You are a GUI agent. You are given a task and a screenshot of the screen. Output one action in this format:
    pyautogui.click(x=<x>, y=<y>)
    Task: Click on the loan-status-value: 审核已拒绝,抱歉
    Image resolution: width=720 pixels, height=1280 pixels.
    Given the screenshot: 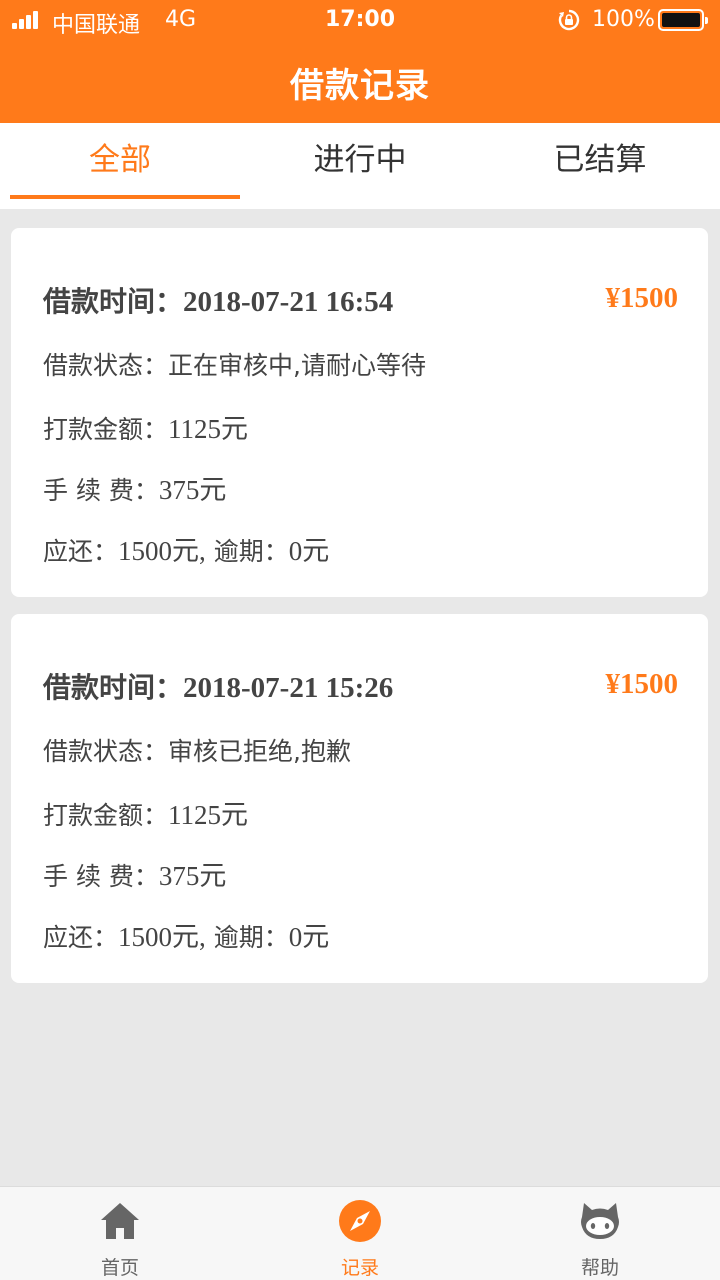 What is the action you would take?
    pyautogui.click(x=259, y=751)
    